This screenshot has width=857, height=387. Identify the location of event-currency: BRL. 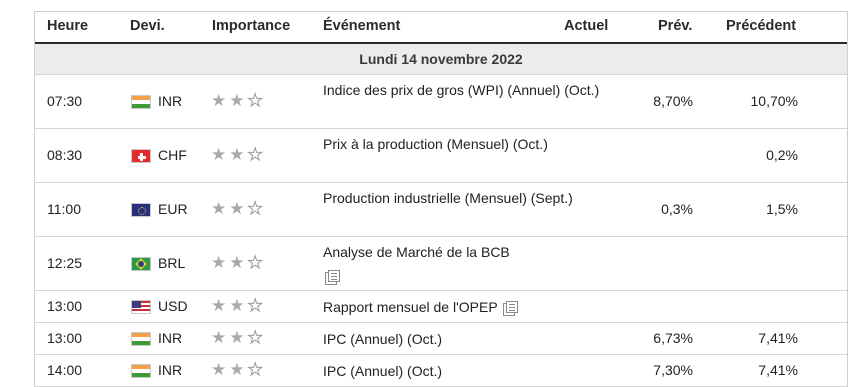
(172, 263).